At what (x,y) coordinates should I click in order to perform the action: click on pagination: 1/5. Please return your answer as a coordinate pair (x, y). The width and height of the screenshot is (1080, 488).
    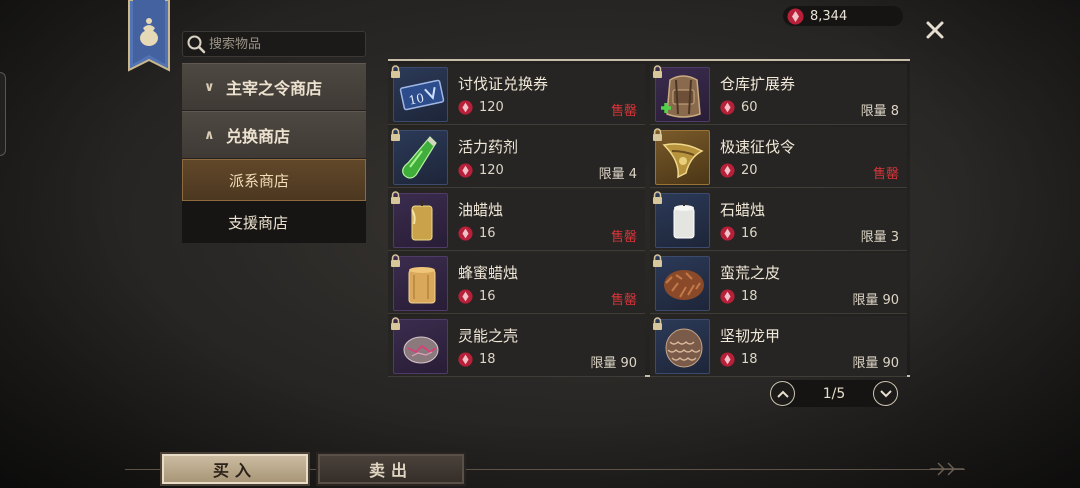
    Looking at the image, I should click on (834, 393).